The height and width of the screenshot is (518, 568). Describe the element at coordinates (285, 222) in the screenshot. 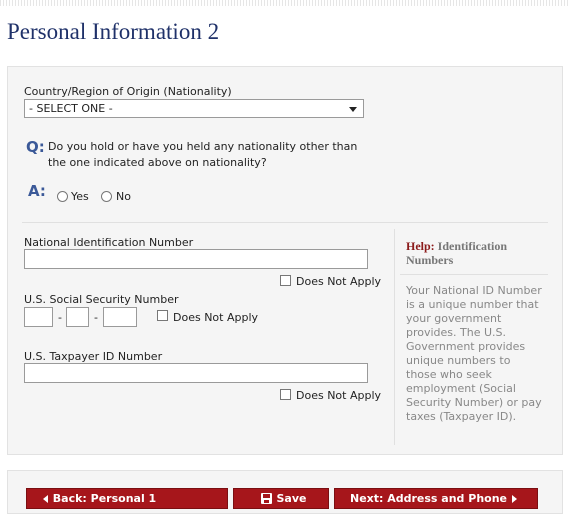

I see `section-divider` at that location.